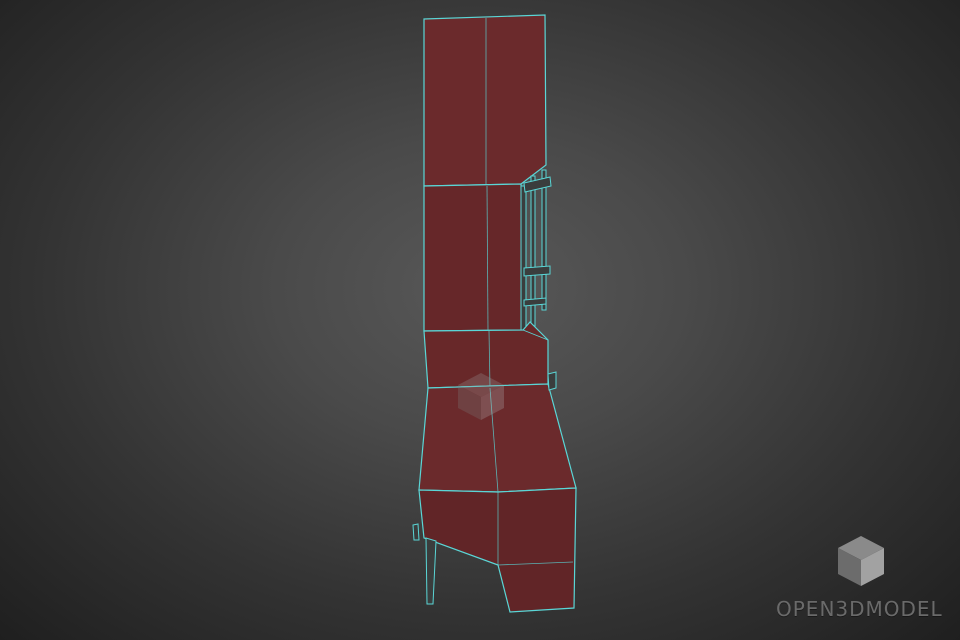 The image size is (960, 640). I want to click on hutch-upper, so click(485, 100).